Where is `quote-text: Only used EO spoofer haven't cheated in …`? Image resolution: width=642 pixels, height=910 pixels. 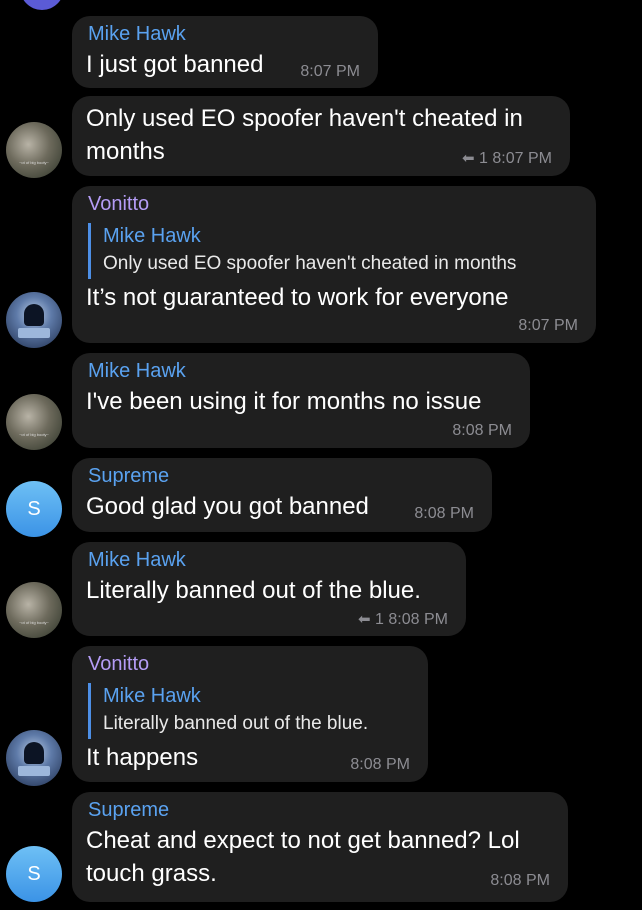 quote-text: Only used EO spoofer haven't cheated in … is located at coordinates (310, 263).